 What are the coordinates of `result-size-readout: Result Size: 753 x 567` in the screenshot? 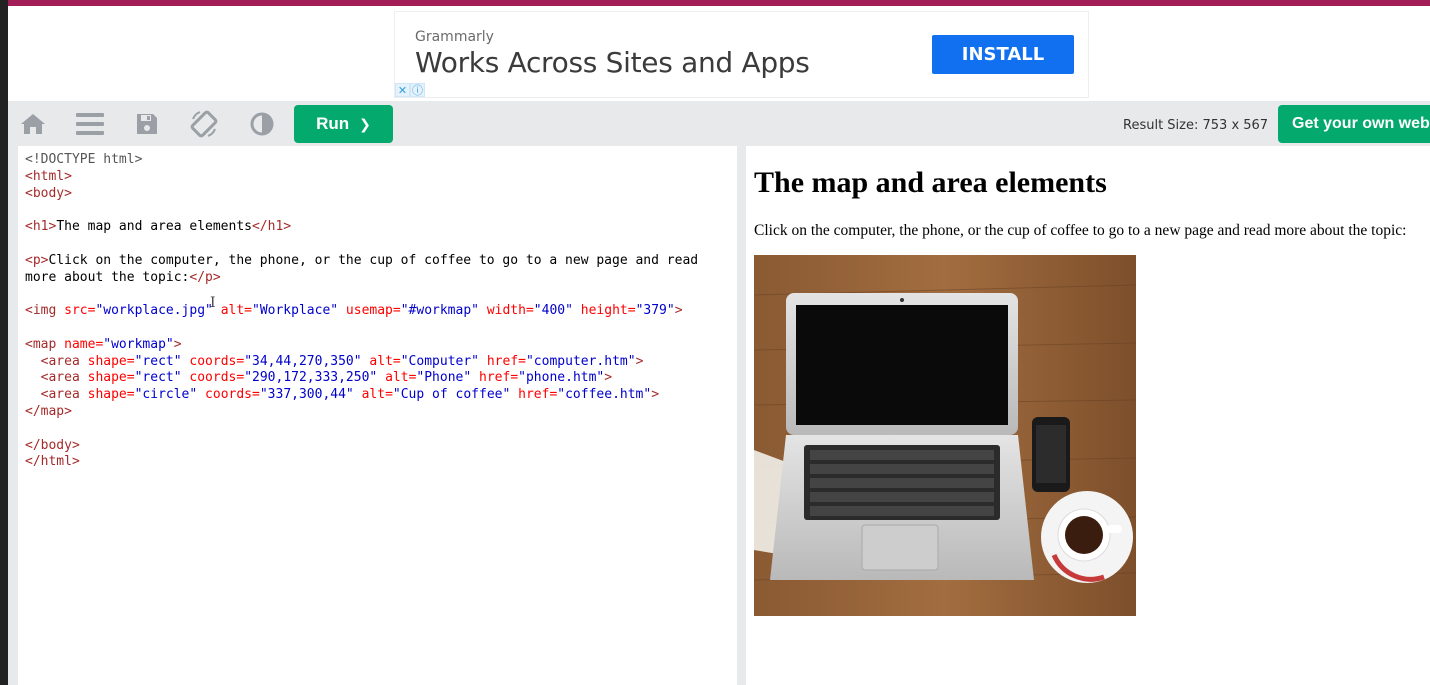 It's located at (1196, 125).